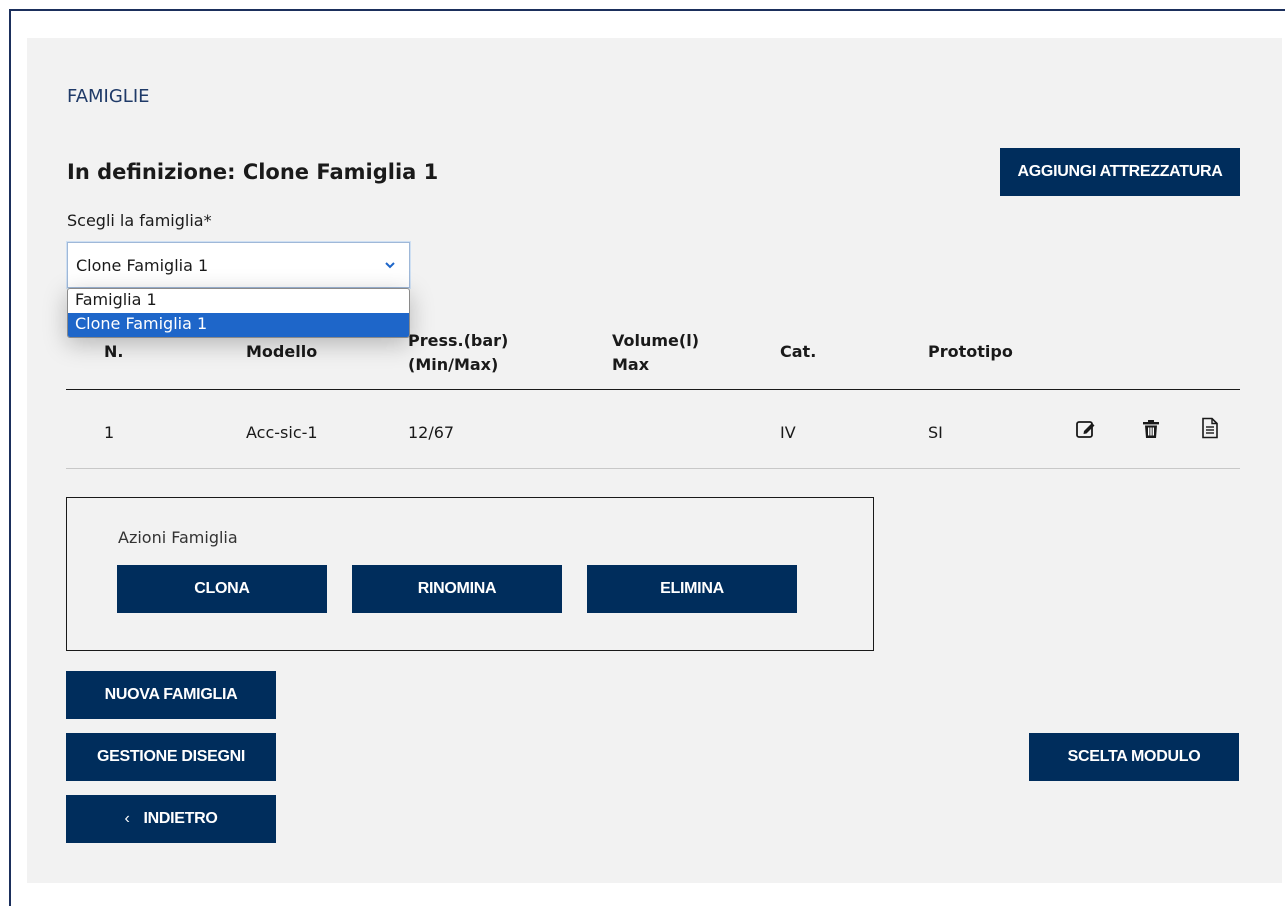 This screenshot has width=1286, height=907. What do you see at coordinates (390, 265) in the screenshot?
I see `chevron-down-icon` at bounding box center [390, 265].